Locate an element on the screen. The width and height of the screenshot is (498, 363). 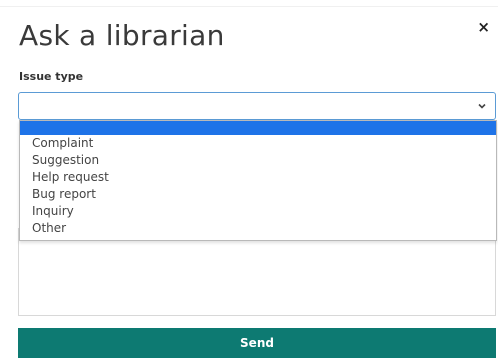
dialog-title: Ask a librarian is located at coordinates (122, 35).